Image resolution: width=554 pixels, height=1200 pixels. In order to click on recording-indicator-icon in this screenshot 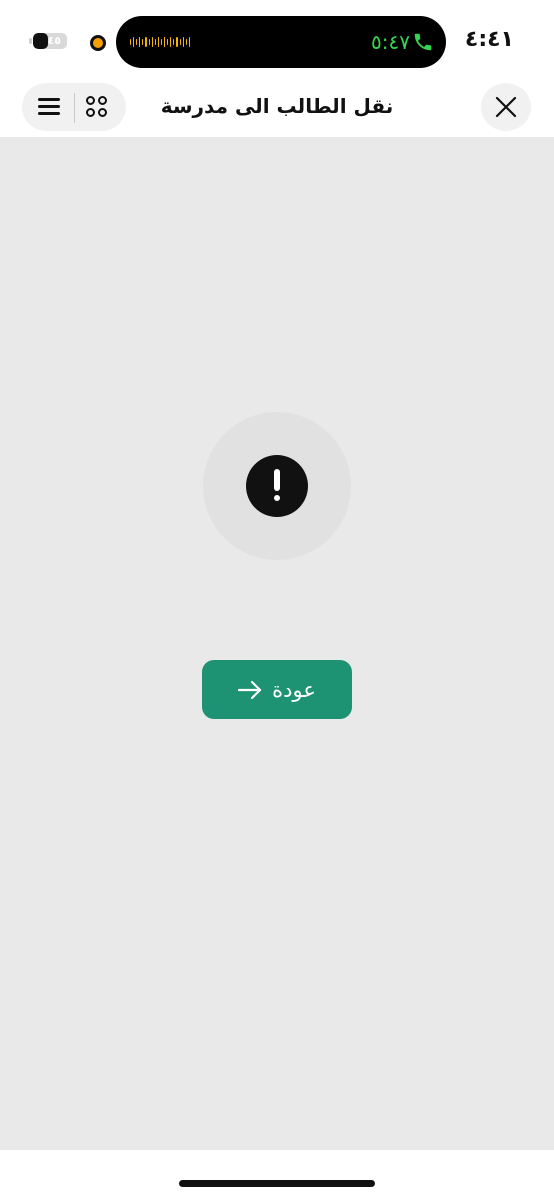, I will do `click(98, 43)`.